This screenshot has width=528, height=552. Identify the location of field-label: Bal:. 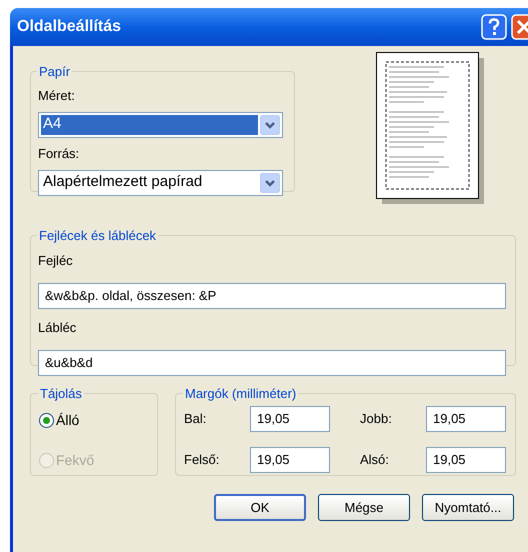
(196, 419).